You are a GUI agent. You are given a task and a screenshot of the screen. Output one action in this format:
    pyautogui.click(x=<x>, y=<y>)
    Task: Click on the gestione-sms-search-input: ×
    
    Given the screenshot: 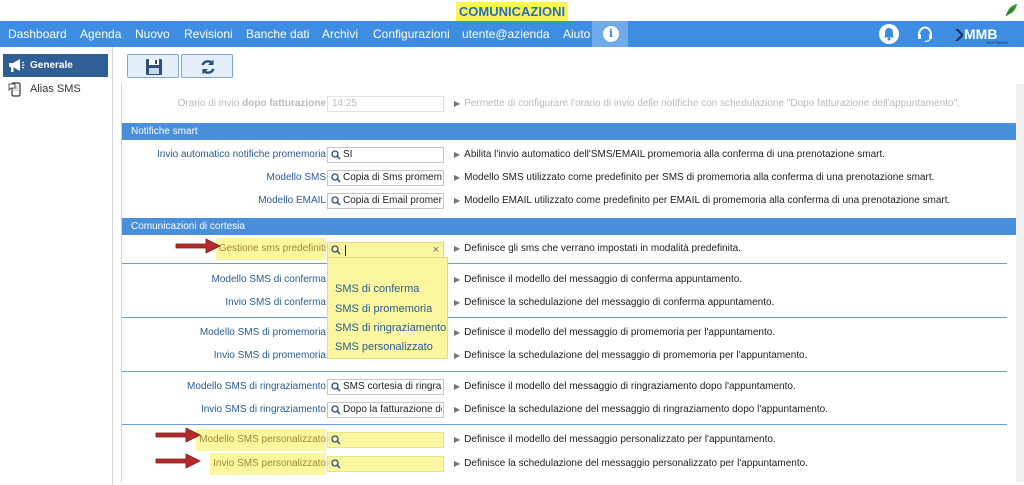 What is the action you would take?
    pyautogui.click(x=385, y=250)
    